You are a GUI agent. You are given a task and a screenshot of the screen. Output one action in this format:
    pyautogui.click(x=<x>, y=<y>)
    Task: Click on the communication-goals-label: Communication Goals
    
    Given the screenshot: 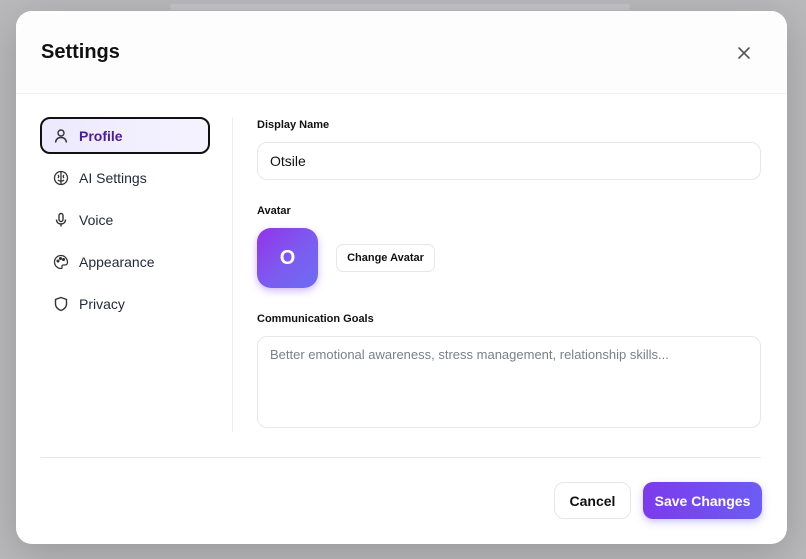 What is the action you would take?
    pyautogui.click(x=315, y=319)
    